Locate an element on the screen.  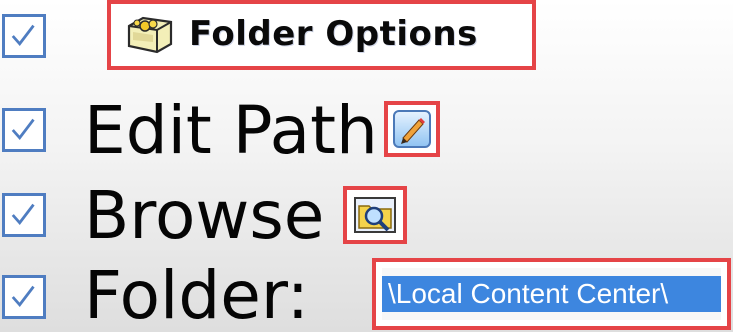
folder-path-value: \Local Content Center\ is located at coordinates (528, 293).